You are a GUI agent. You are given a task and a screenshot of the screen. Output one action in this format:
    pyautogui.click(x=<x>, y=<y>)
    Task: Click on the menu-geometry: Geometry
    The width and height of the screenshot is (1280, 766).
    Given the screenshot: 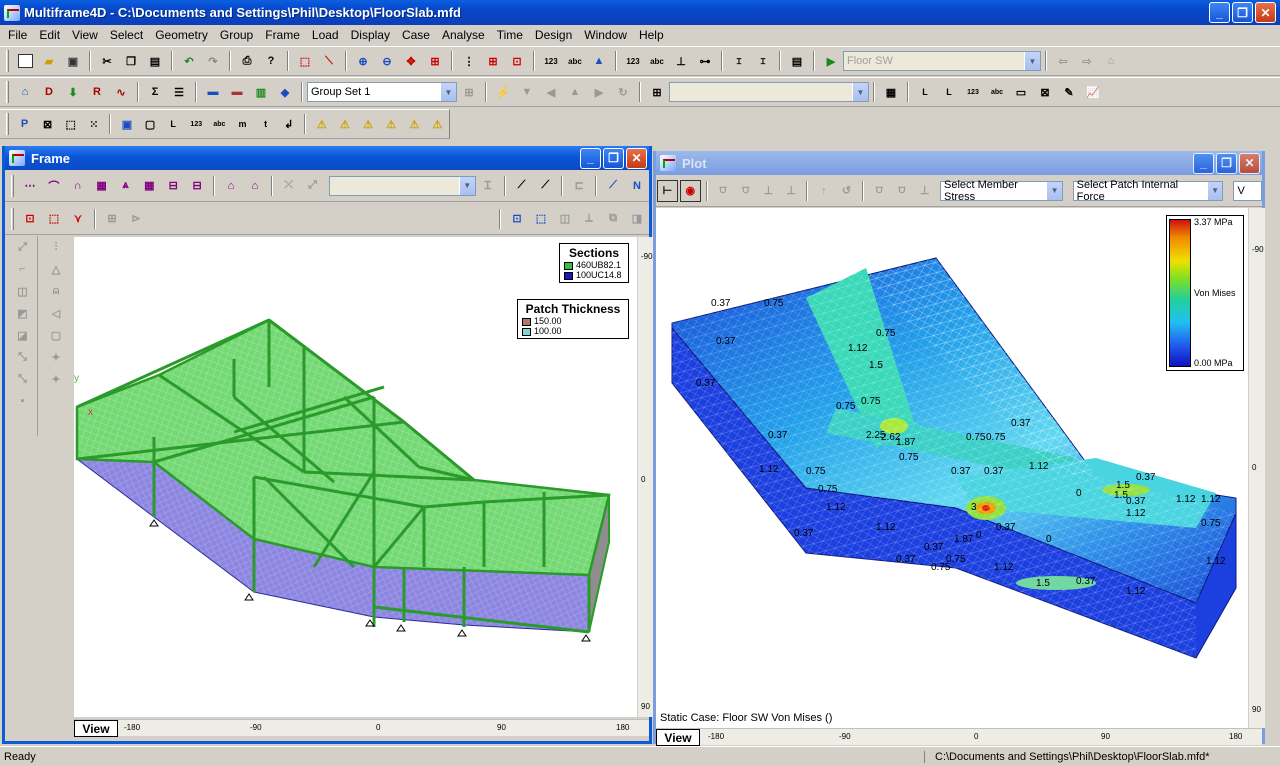 What is the action you would take?
    pyautogui.click(x=181, y=35)
    